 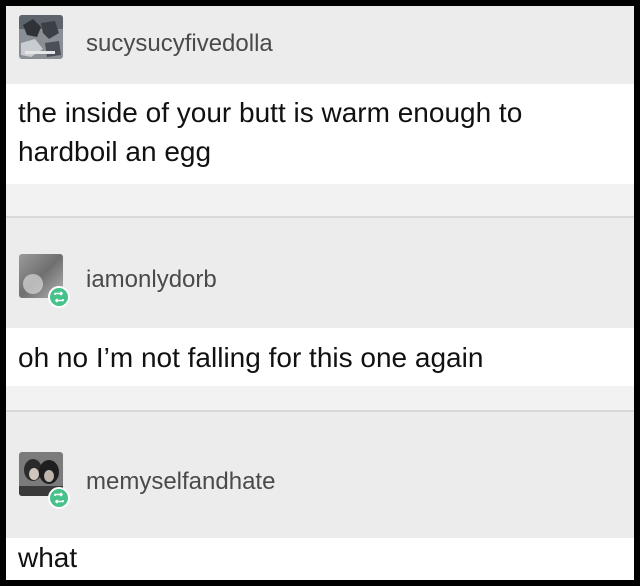 I want to click on post-text-line: hardboil an egg, so click(x=115, y=151).